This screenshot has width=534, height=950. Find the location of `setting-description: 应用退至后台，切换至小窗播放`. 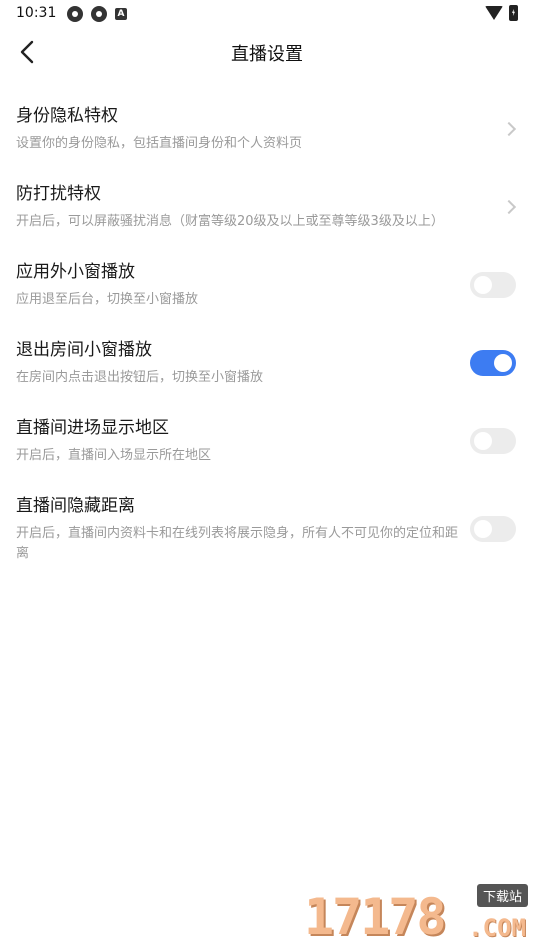

setting-description: 应用退至后台，切换至小窗播放 is located at coordinates (107, 299).